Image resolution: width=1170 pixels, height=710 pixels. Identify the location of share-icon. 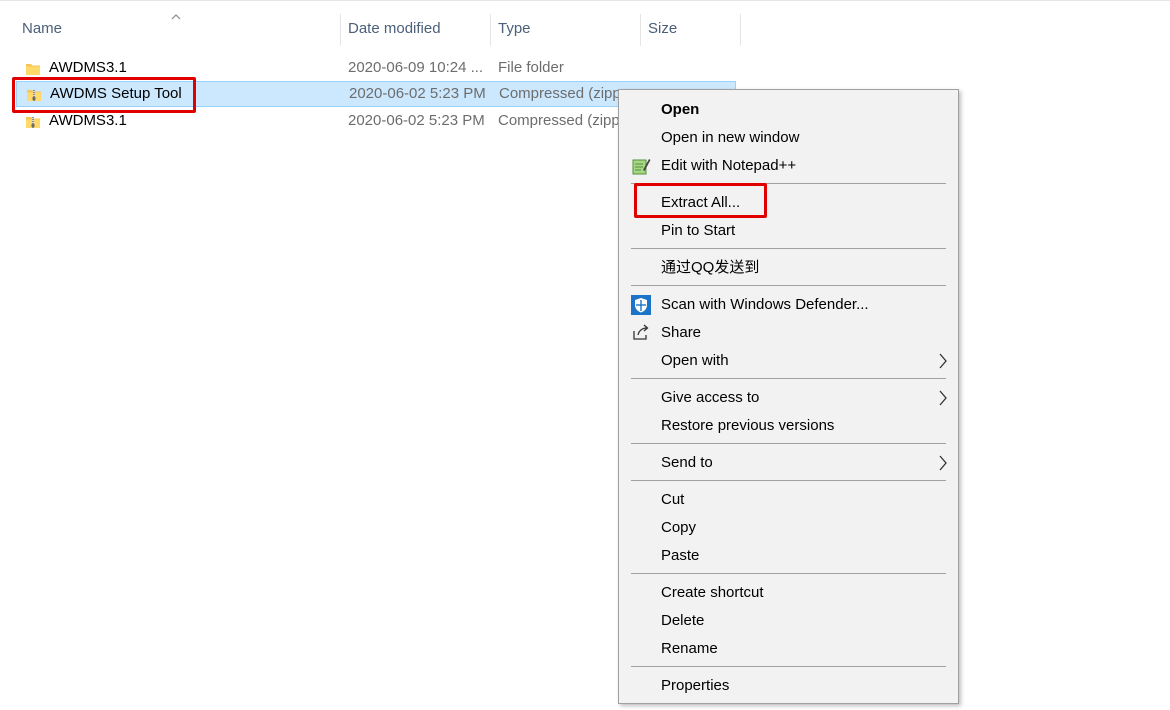
(641, 333).